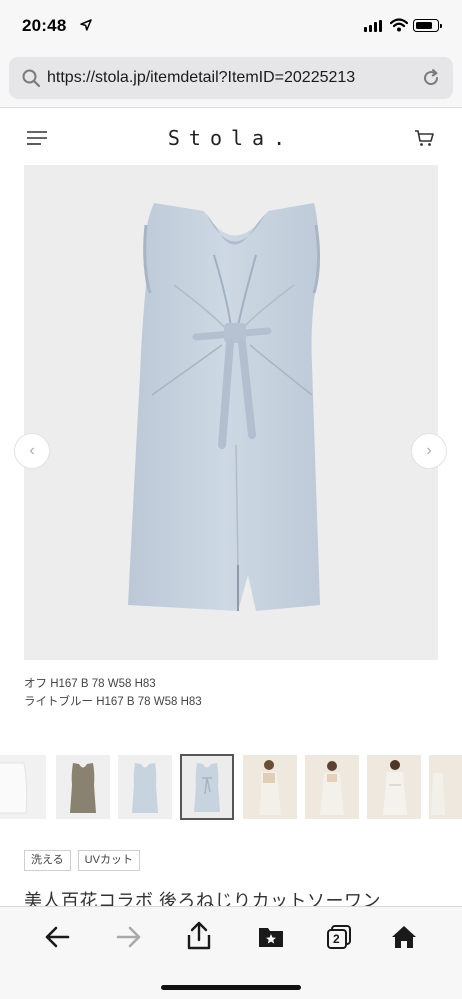  Describe the element at coordinates (23, 787) in the screenshot. I see `thumbnail-white-dress-partial` at that location.